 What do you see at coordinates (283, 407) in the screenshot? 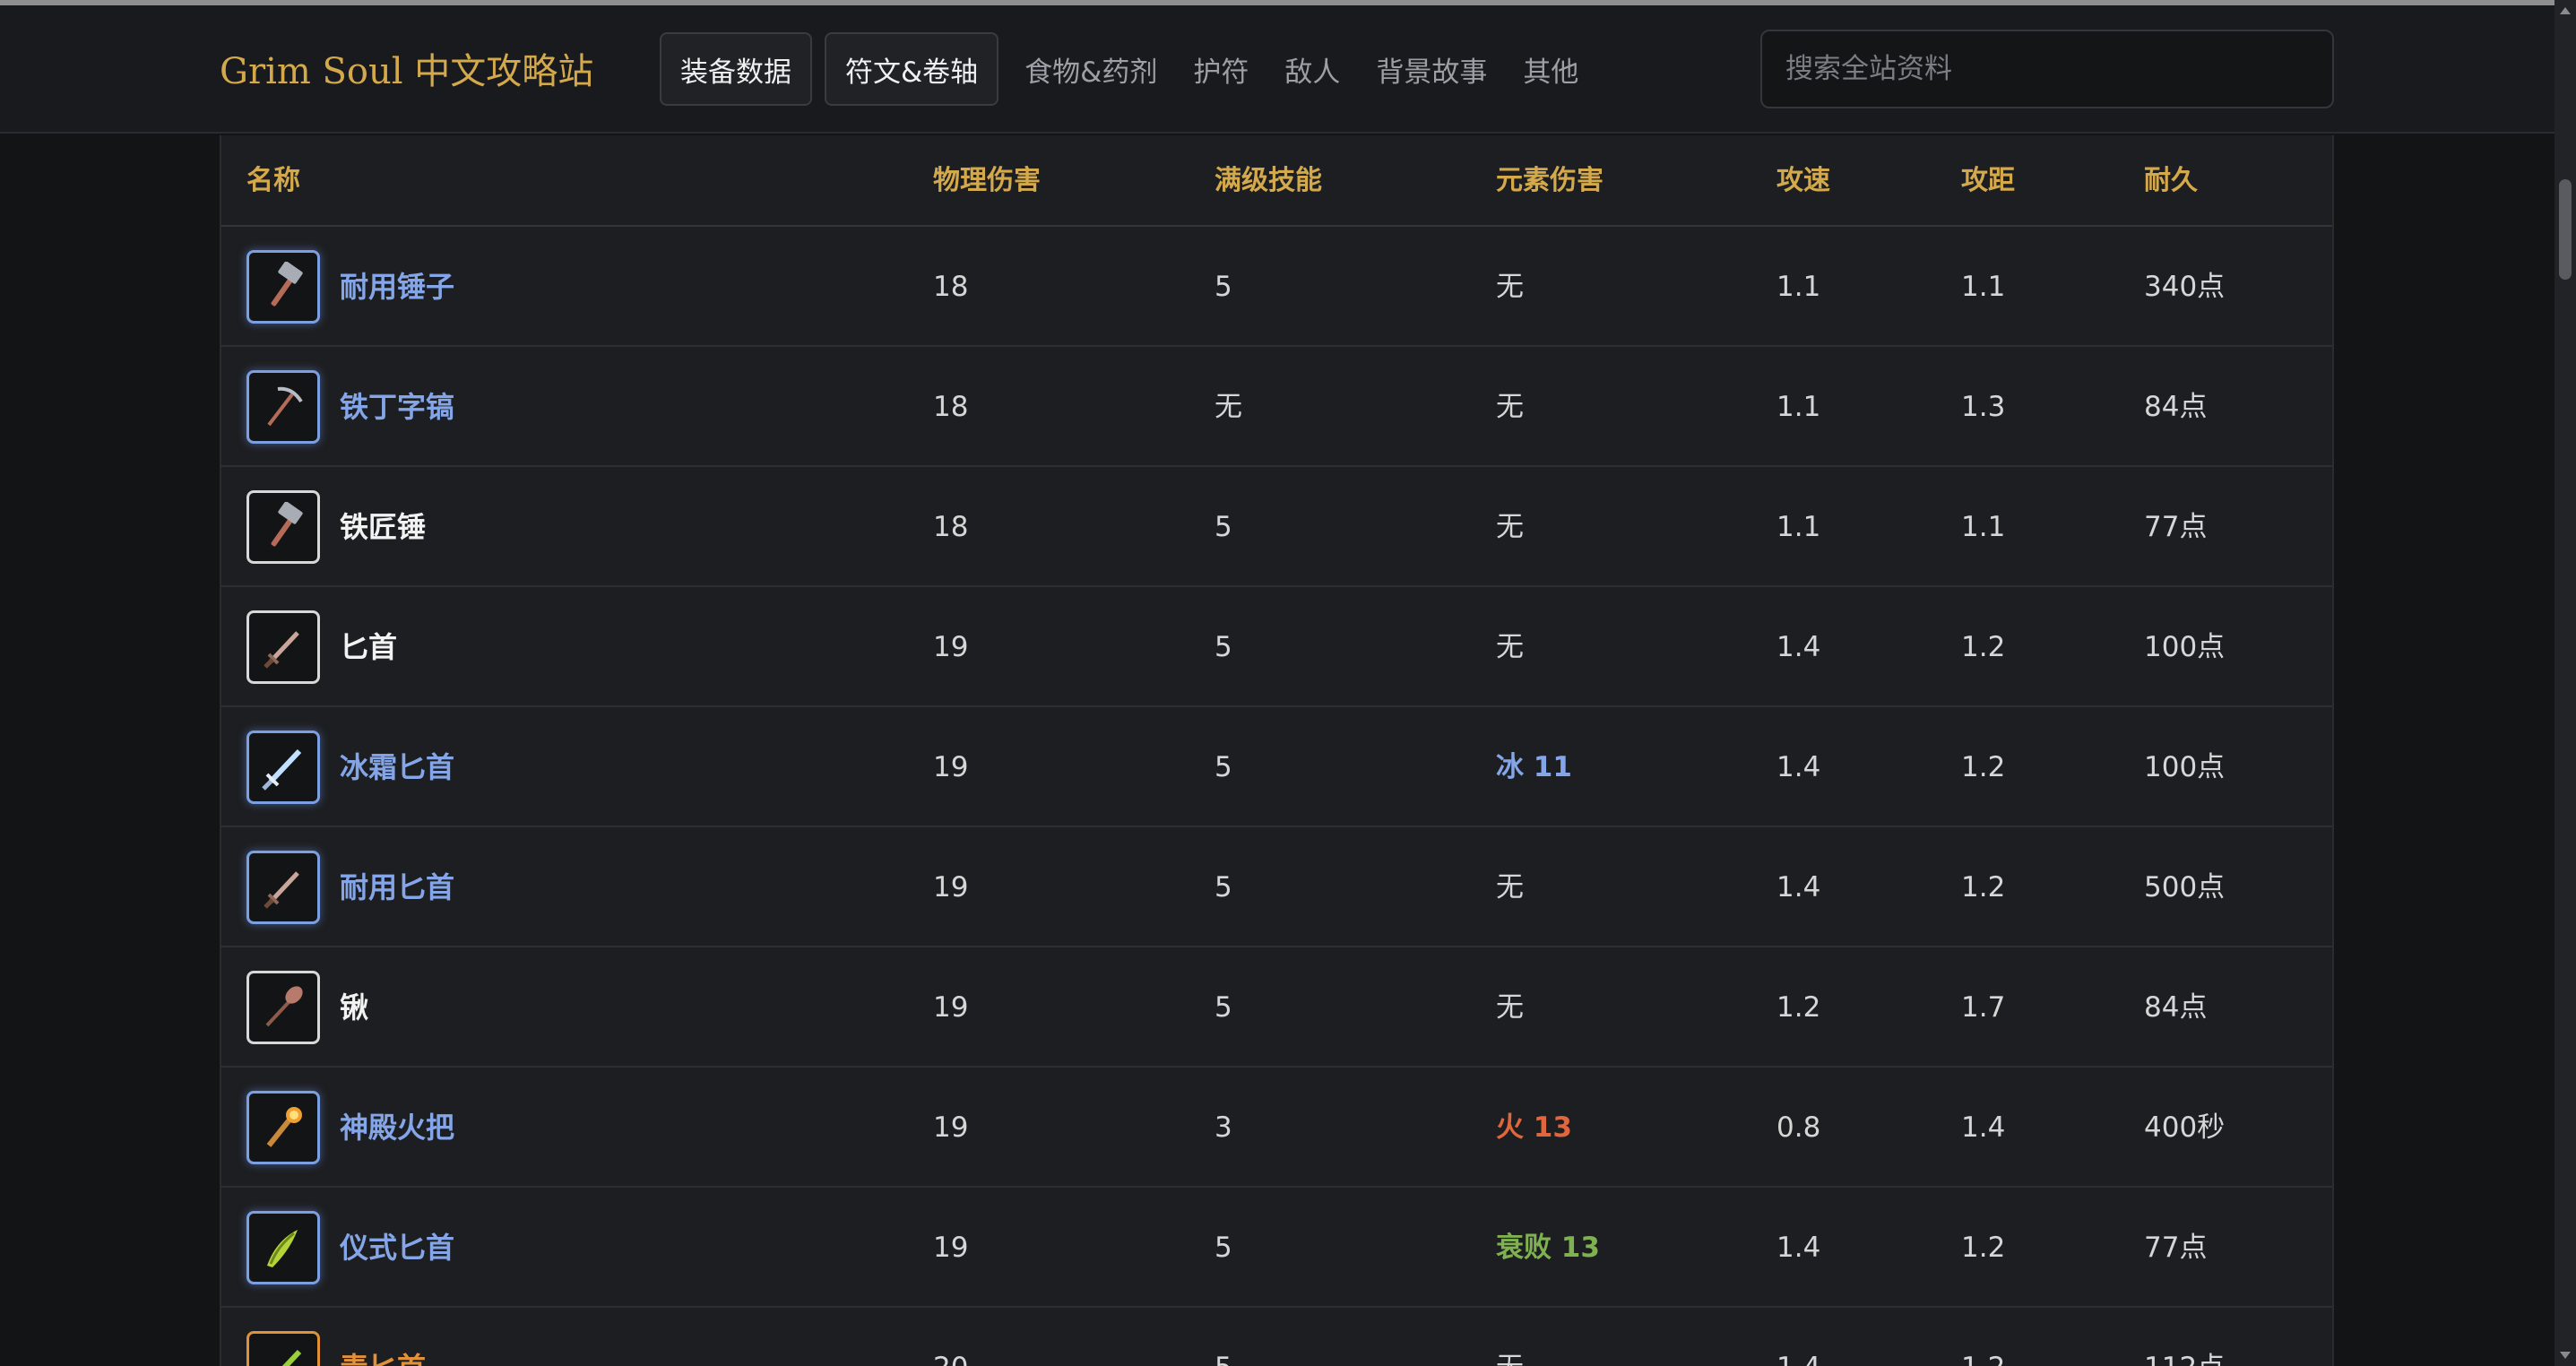
I see `pickaxe-icon` at bounding box center [283, 407].